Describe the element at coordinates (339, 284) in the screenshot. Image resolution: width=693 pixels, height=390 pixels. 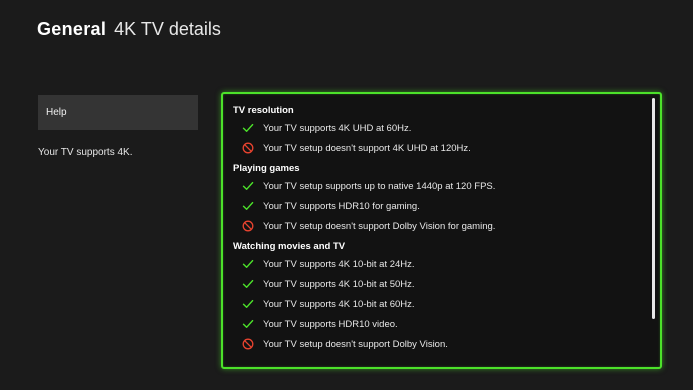
I see `capability-text: Your TV supports 4K 10-bit at 50Hz.` at that location.